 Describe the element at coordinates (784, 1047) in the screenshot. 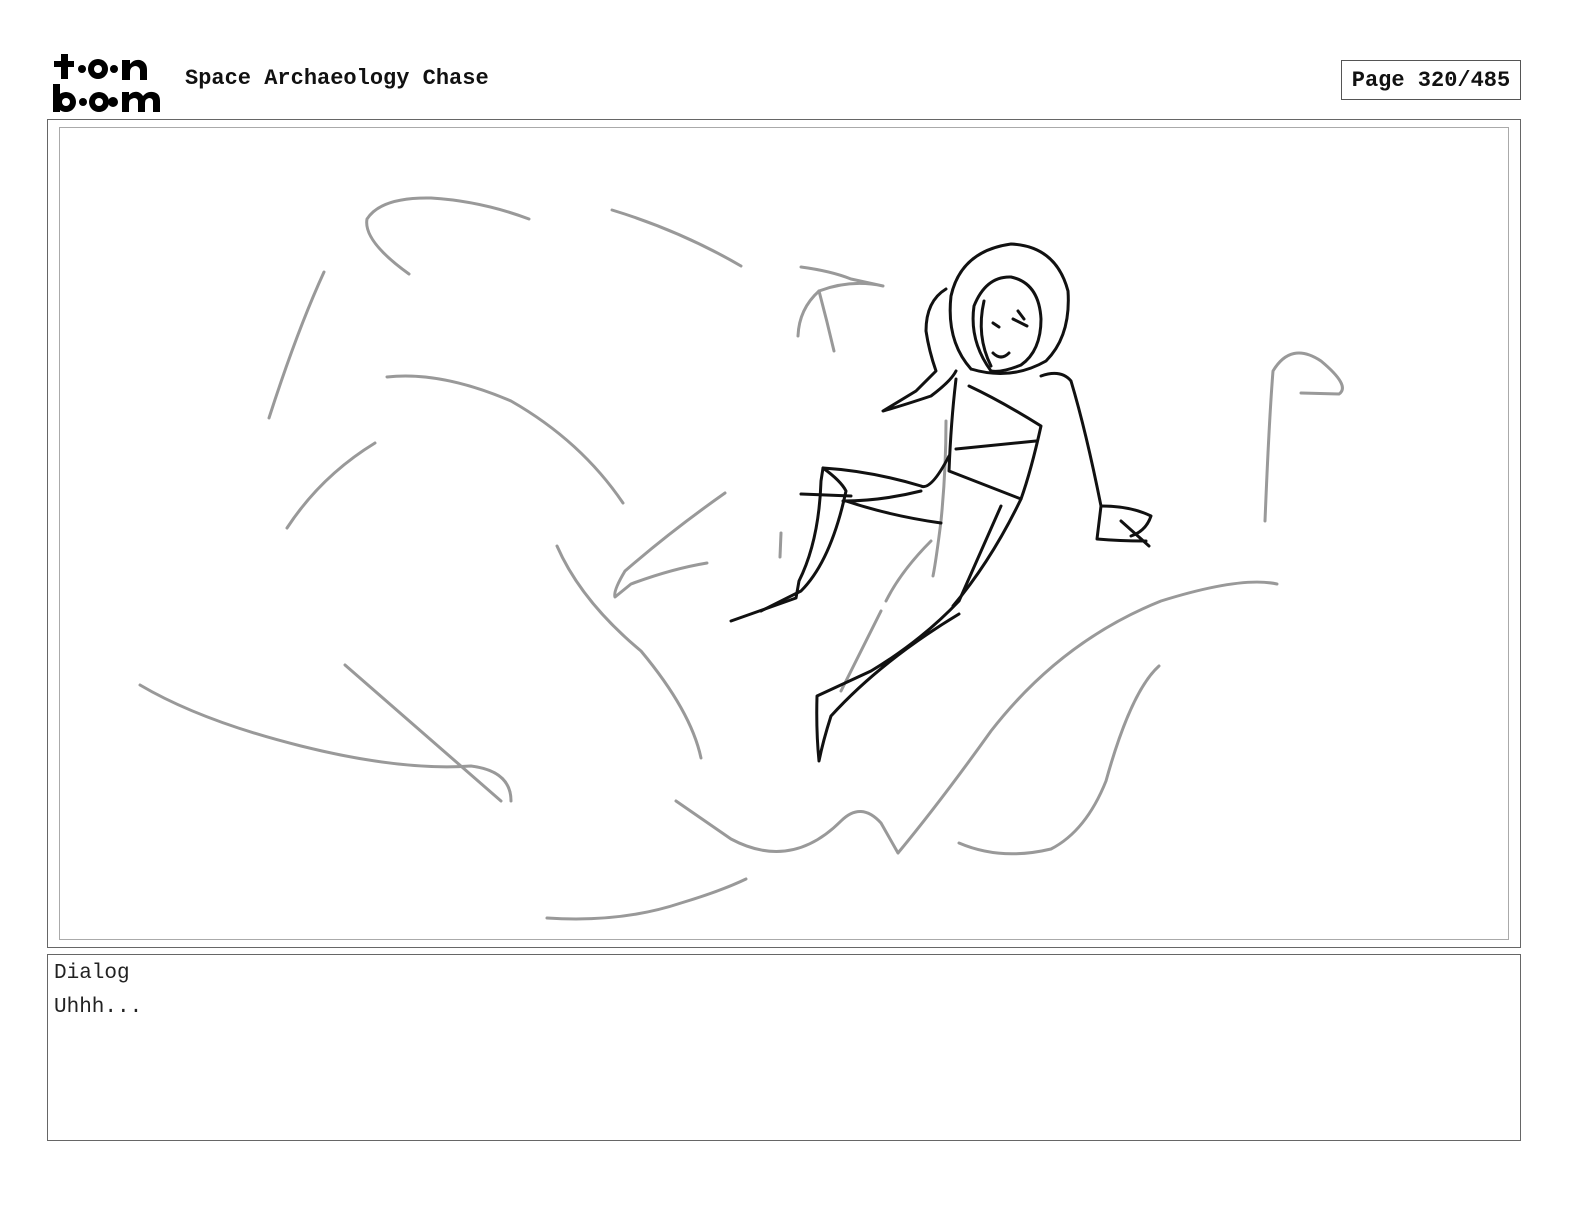

I see `dialog-box` at that location.